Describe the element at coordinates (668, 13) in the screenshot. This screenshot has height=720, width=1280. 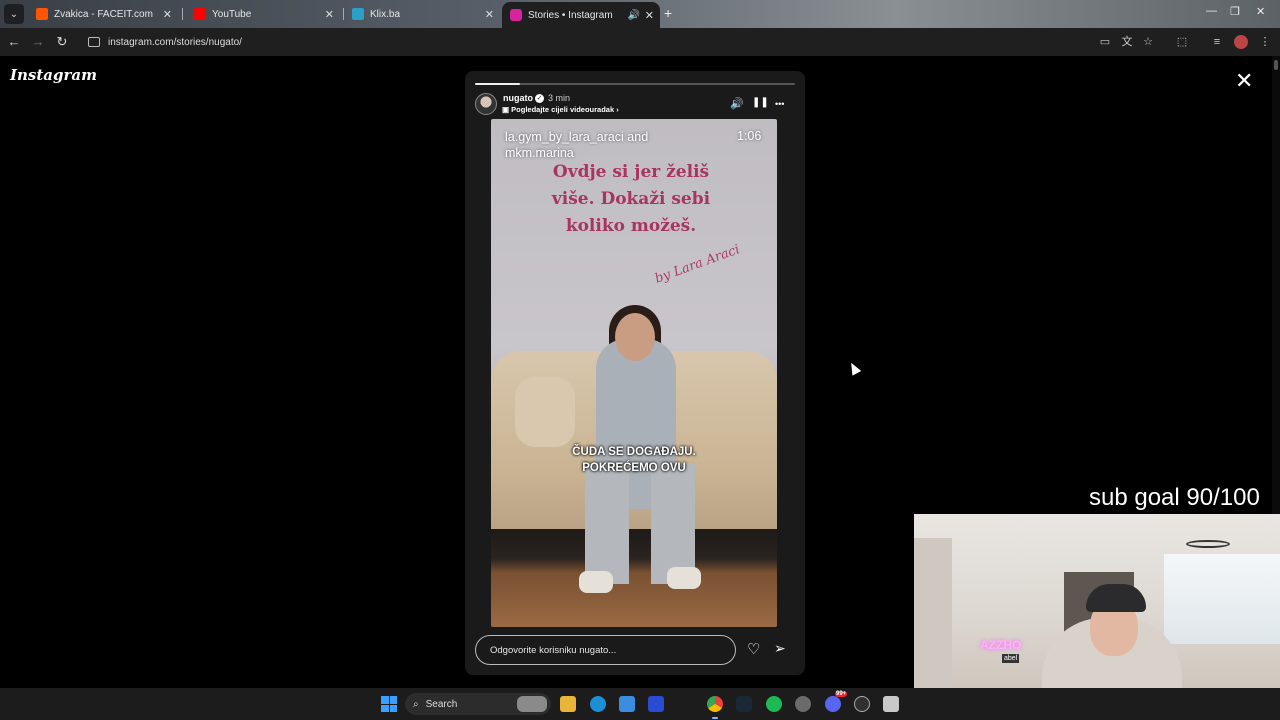
I see `new-tab-button: +` at that location.